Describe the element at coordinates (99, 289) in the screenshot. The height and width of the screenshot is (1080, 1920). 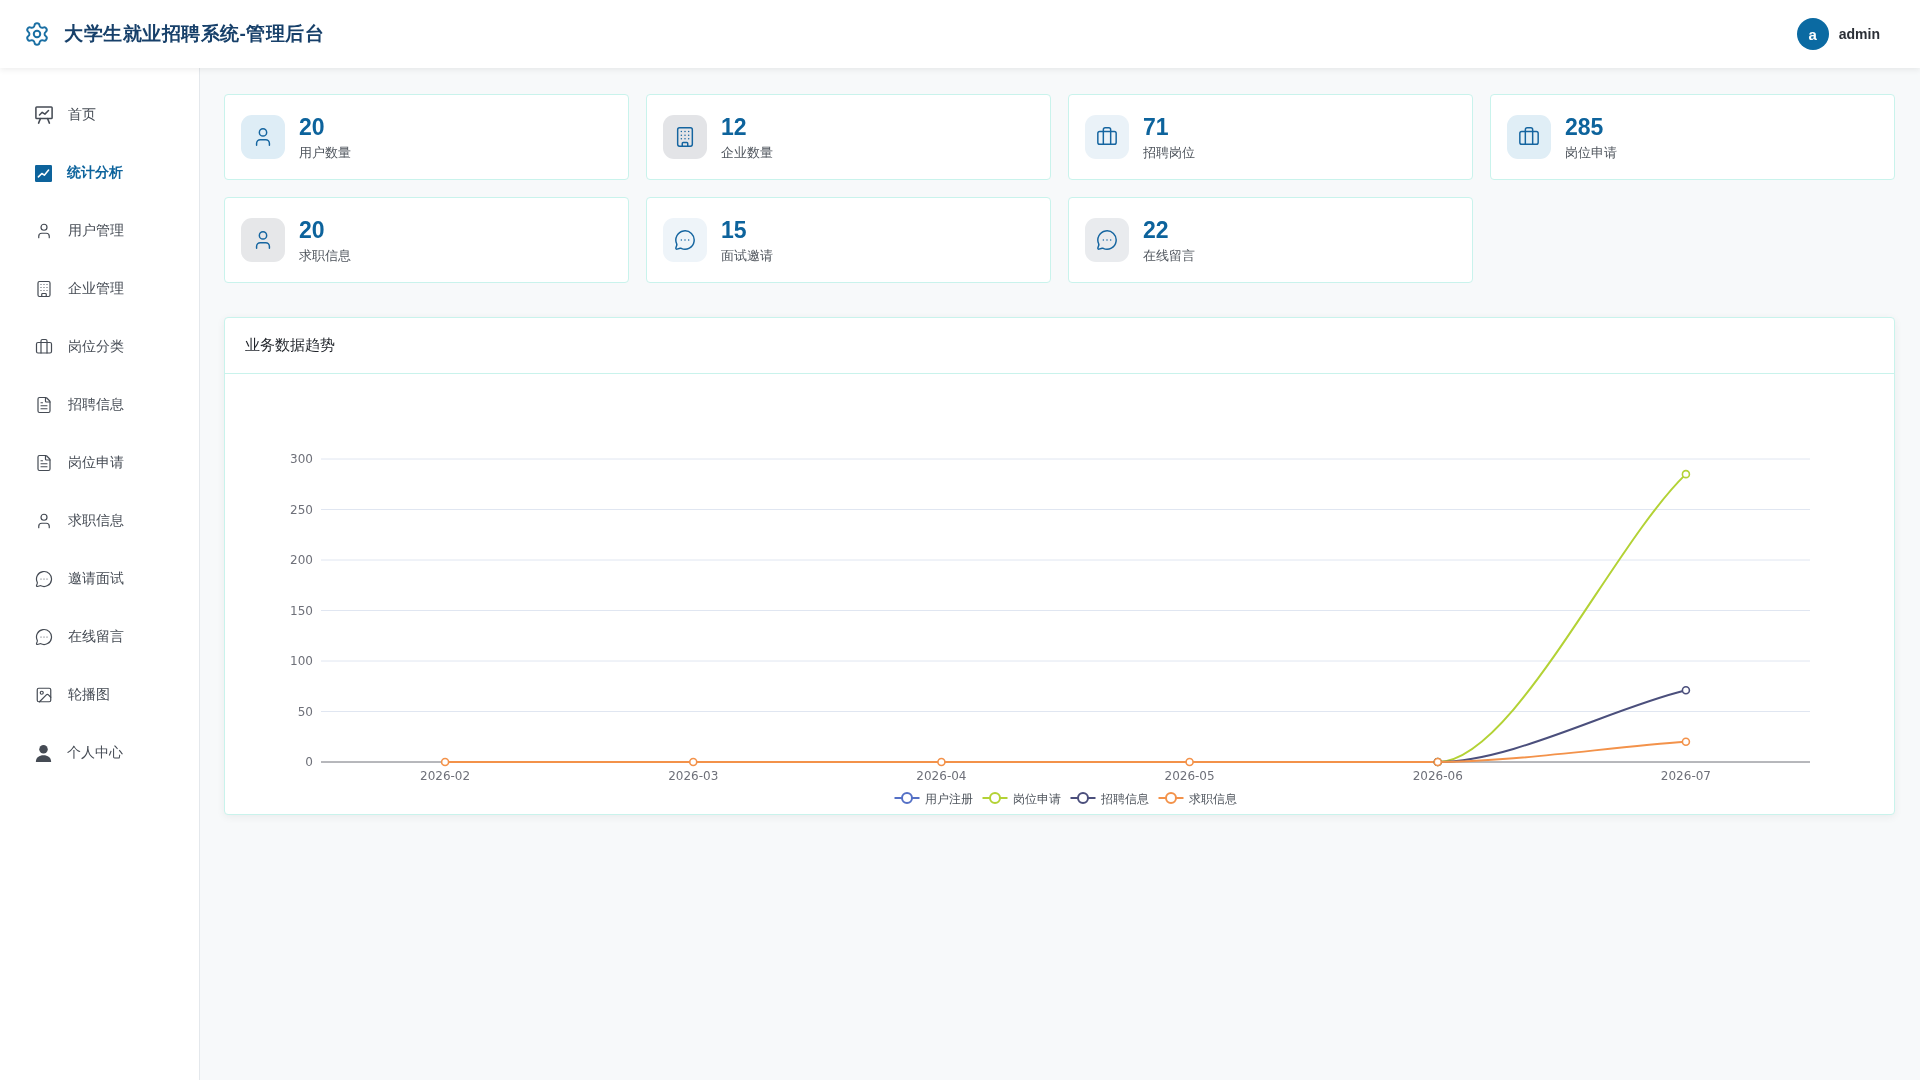
I see `sidebar-item: 企业管理` at that location.